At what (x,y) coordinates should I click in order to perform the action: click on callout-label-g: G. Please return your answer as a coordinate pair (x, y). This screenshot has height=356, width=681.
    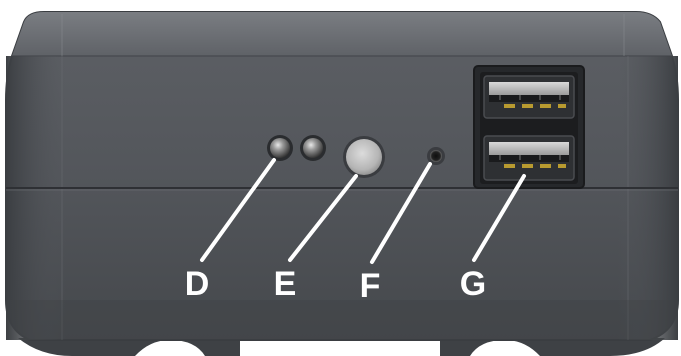
    Looking at the image, I should click on (473, 284).